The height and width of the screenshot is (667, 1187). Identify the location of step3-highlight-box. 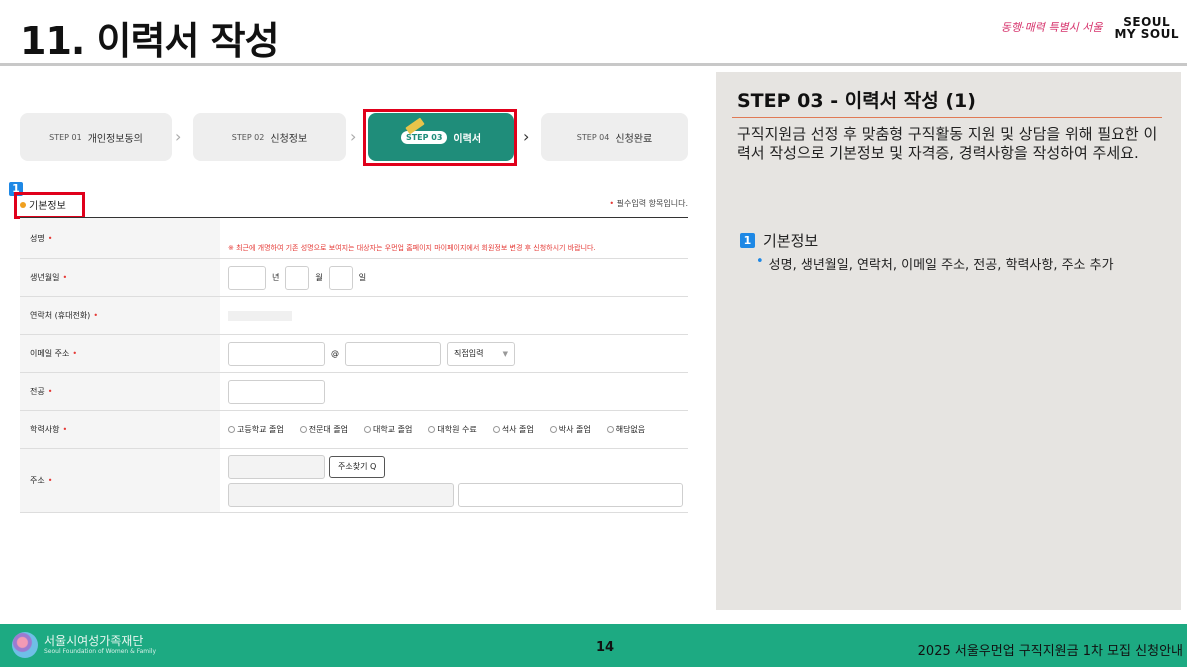
(440, 137).